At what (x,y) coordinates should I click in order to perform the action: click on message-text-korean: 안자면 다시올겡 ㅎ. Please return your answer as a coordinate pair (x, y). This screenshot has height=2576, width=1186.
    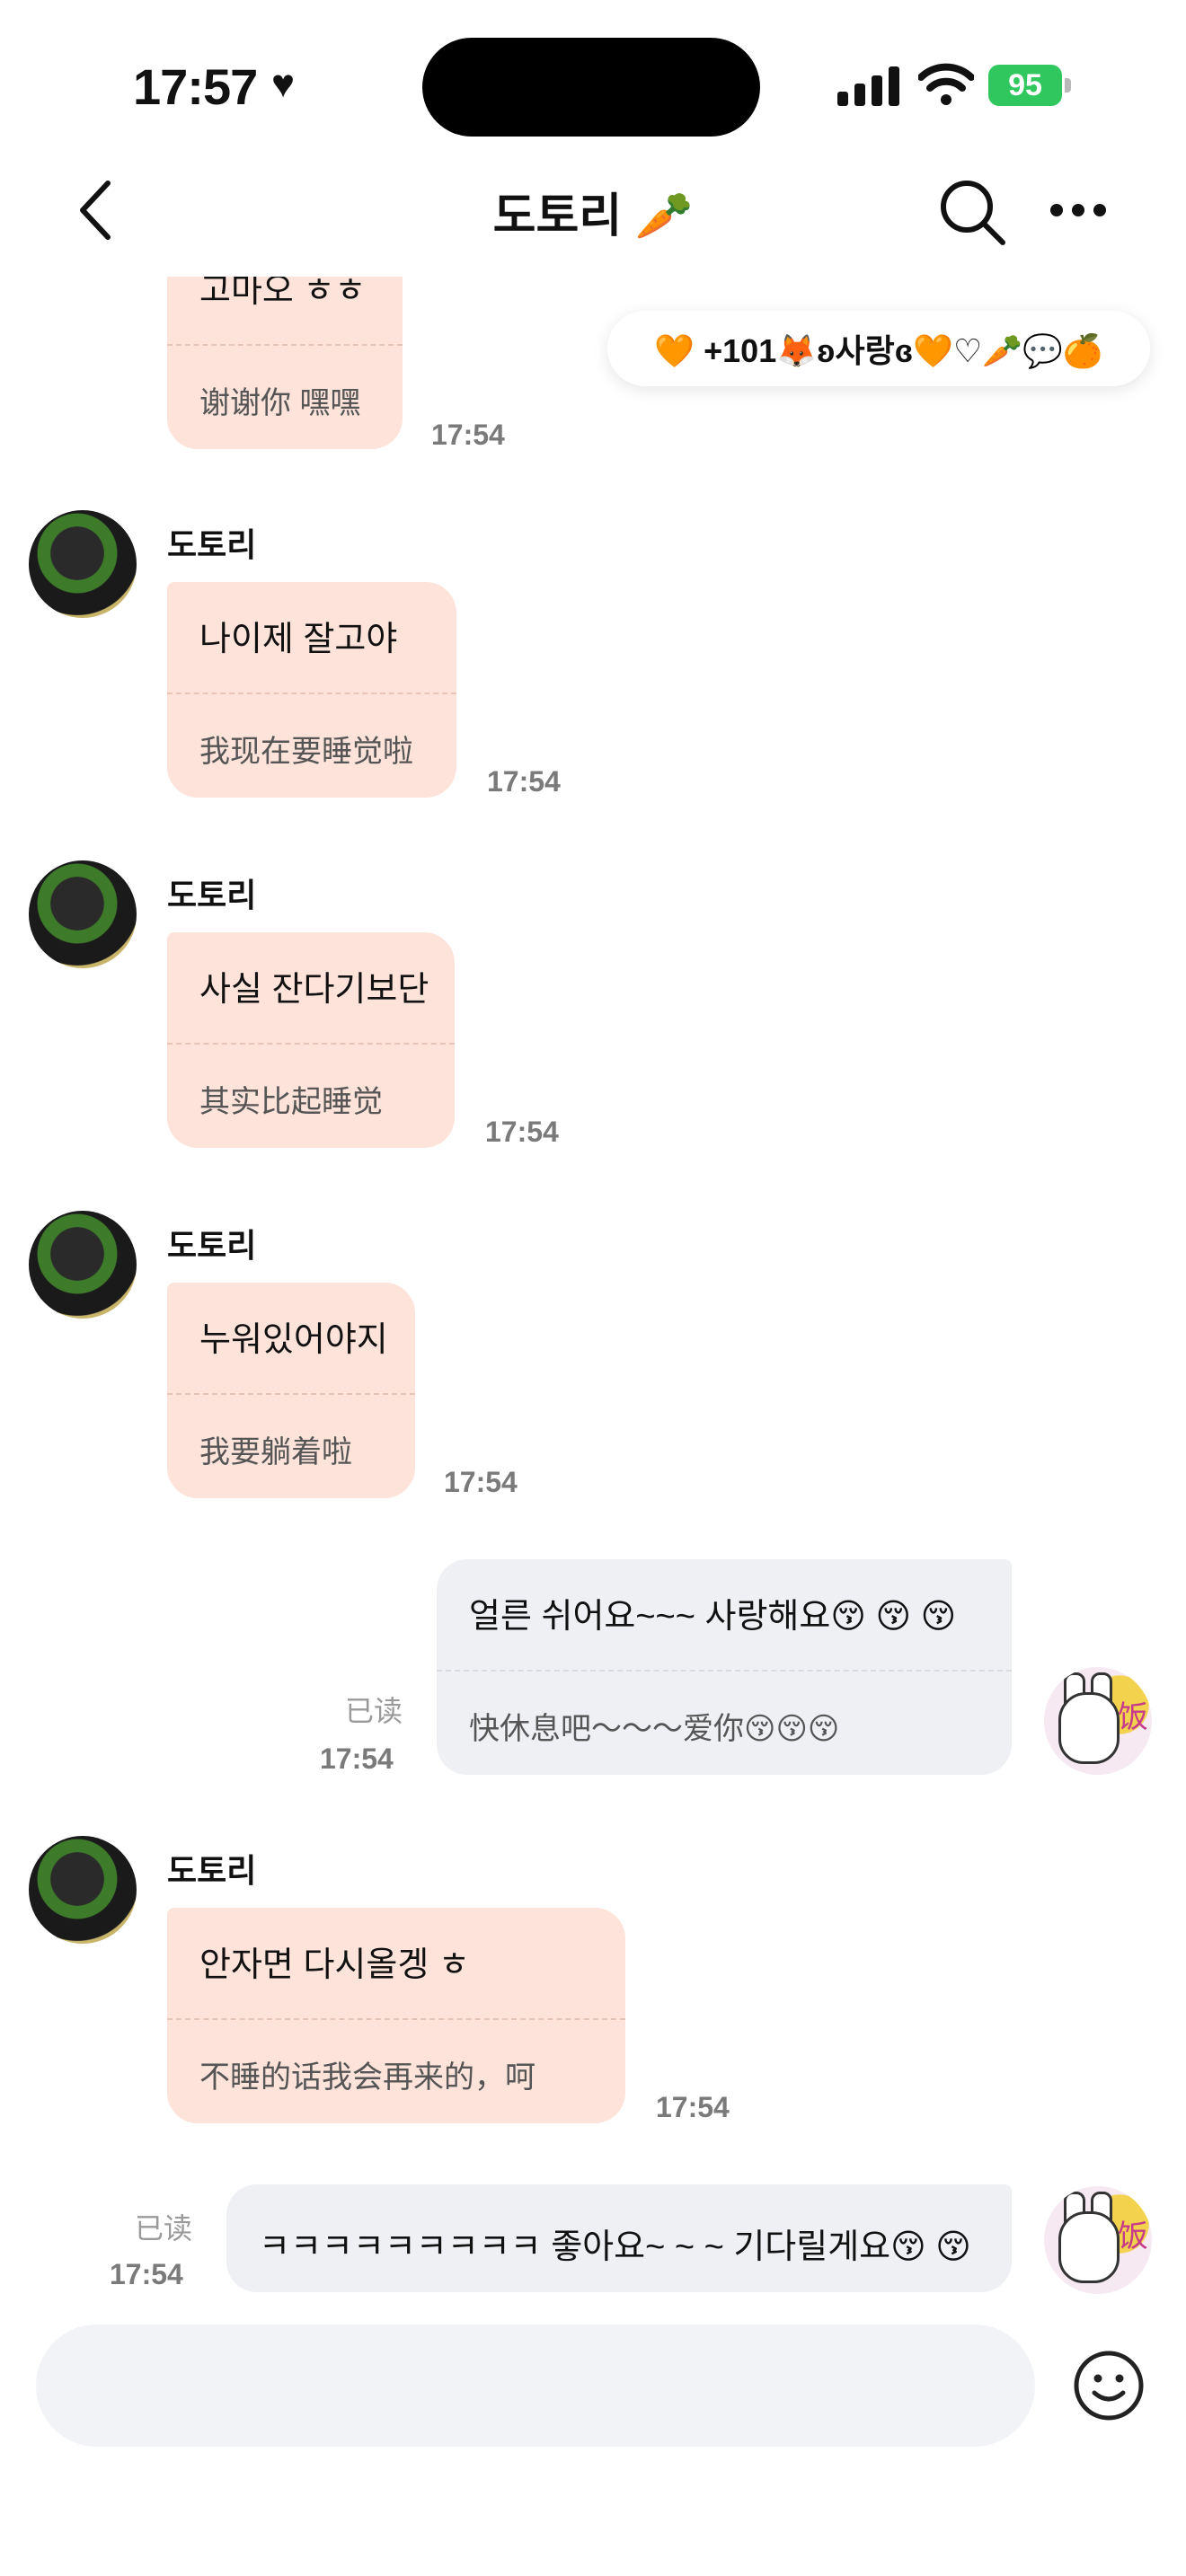
    Looking at the image, I should click on (334, 1965).